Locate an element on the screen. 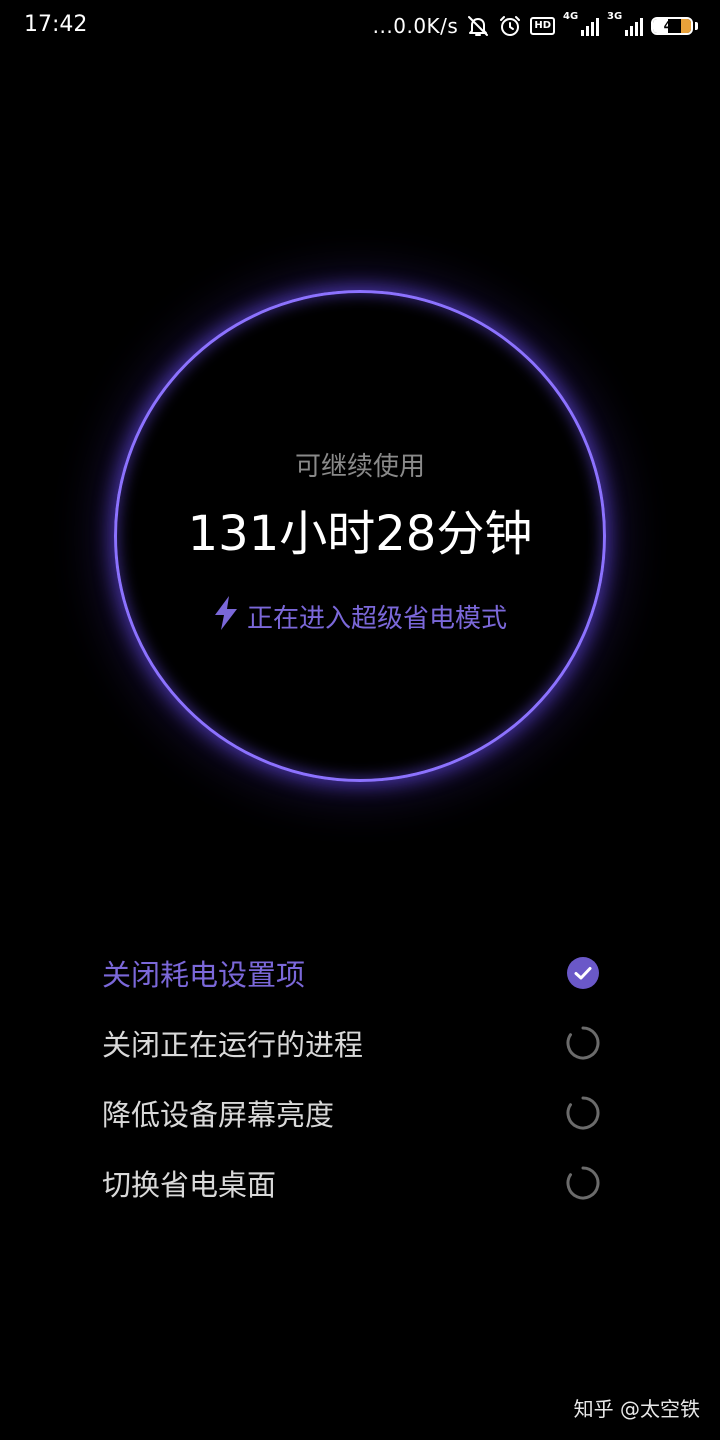  battery-icon: 40 is located at coordinates (672, 26).